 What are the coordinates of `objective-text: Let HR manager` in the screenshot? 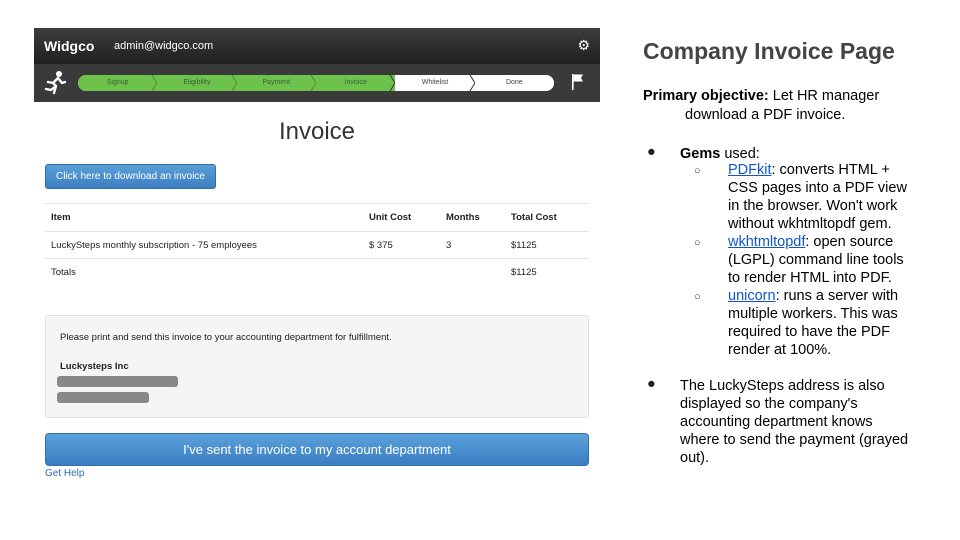 It's located at (824, 96).